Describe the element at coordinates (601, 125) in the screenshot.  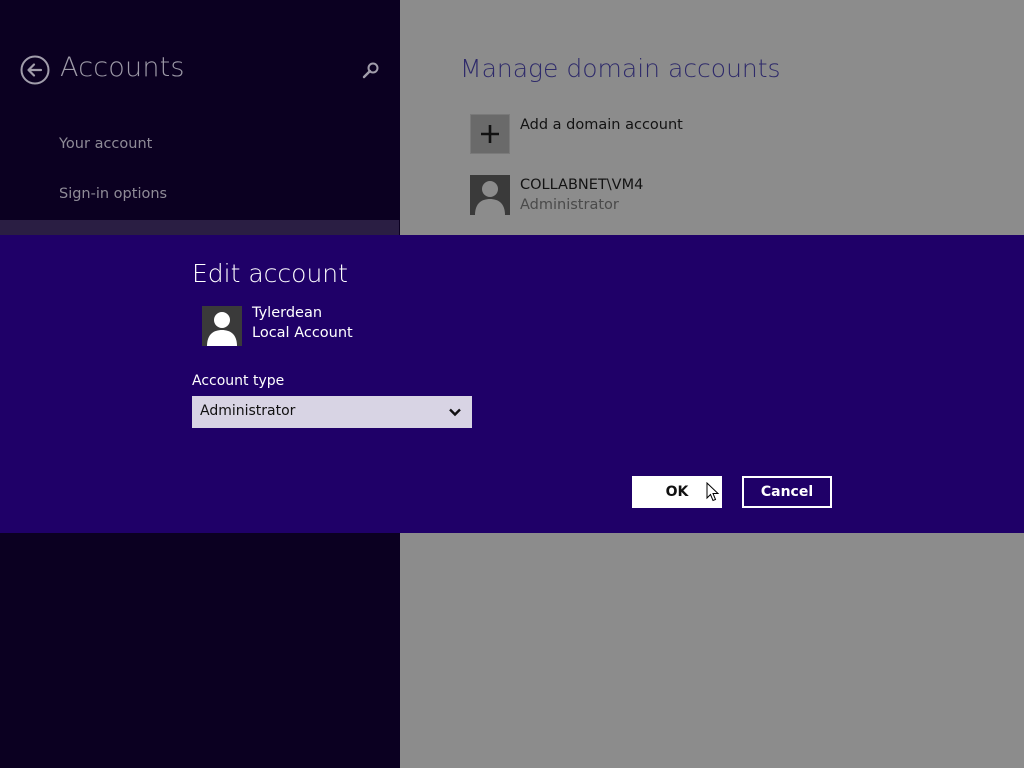
I see `add-domain-account-label: Add a domain account` at that location.